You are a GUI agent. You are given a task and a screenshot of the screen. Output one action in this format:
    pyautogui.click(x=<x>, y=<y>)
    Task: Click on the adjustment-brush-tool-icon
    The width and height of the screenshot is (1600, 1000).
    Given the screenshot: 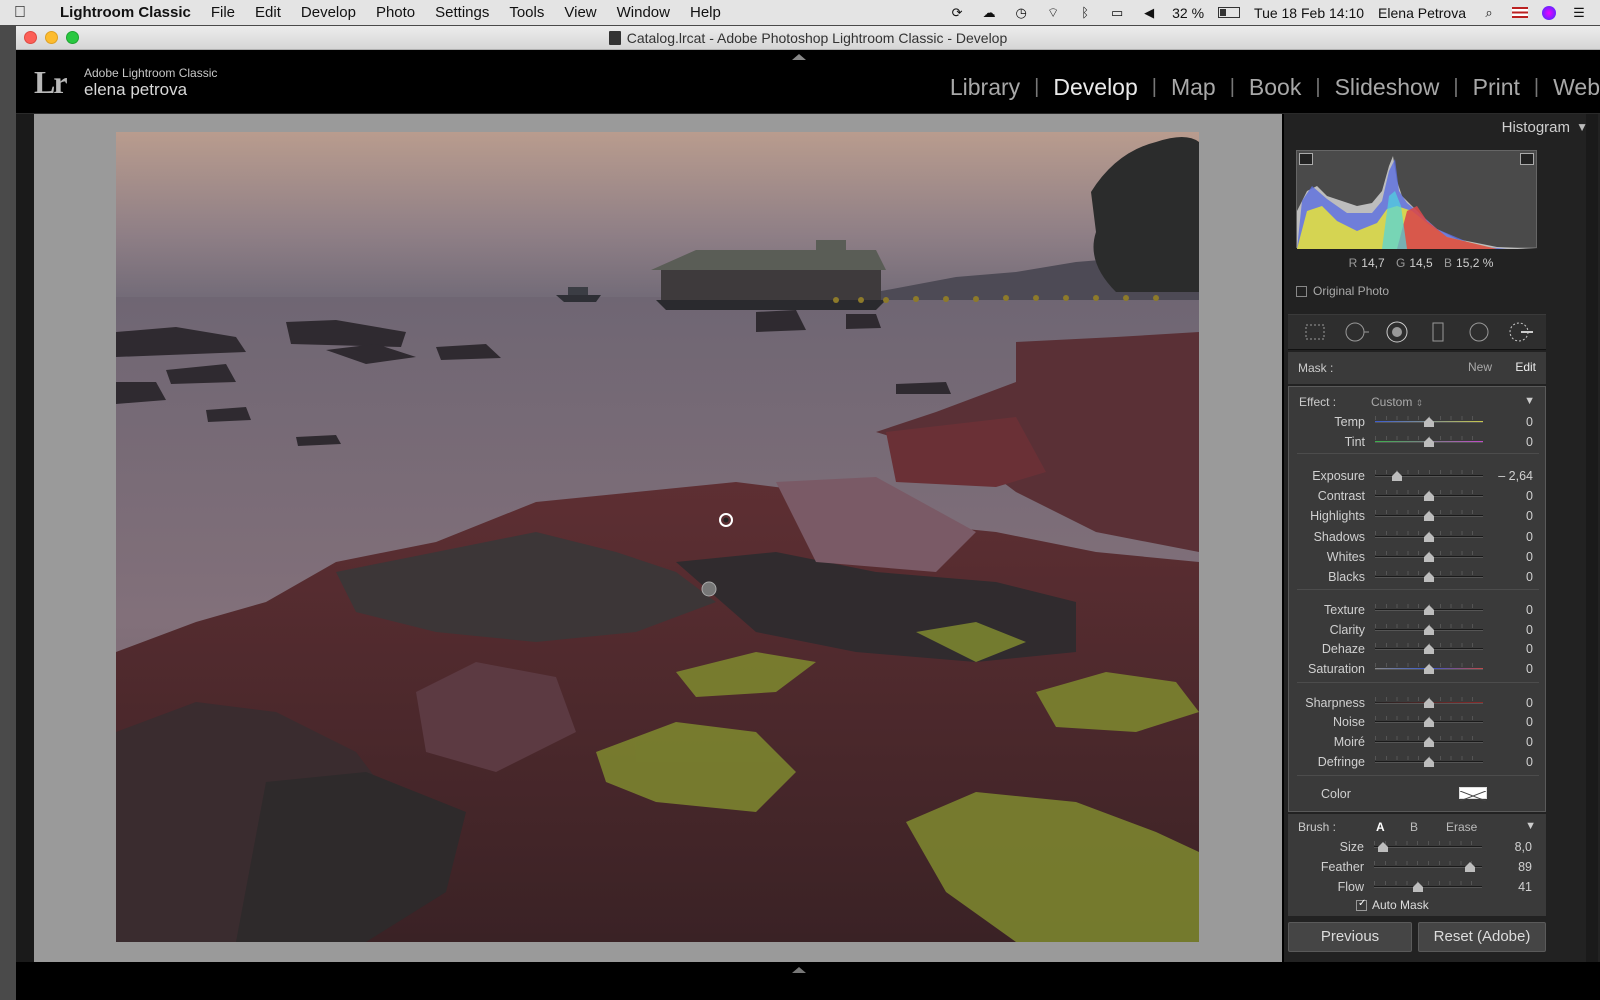 What is the action you would take?
    pyautogui.click(x=1520, y=332)
    